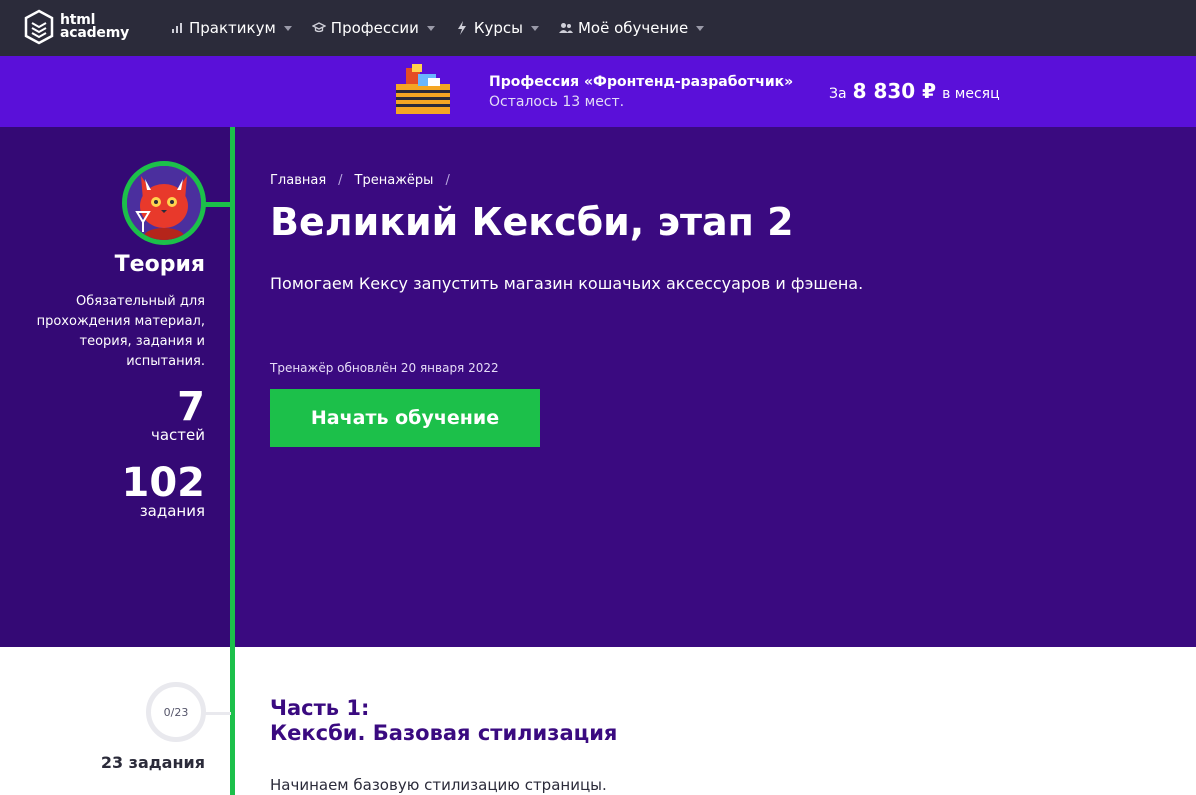 This screenshot has width=1196, height=795. Describe the element at coordinates (191, 407) in the screenshot. I see `parts-count: 7` at that location.